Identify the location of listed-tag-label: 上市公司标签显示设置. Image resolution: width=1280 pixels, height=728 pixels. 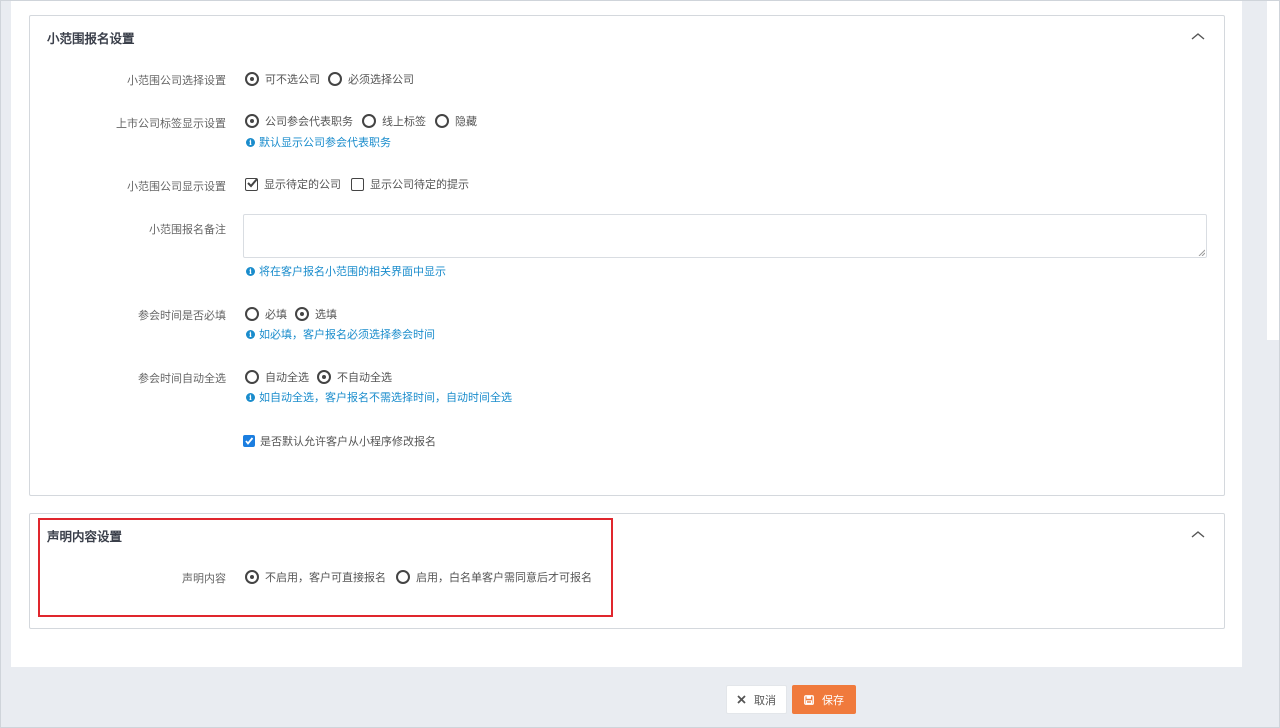
(171, 123).